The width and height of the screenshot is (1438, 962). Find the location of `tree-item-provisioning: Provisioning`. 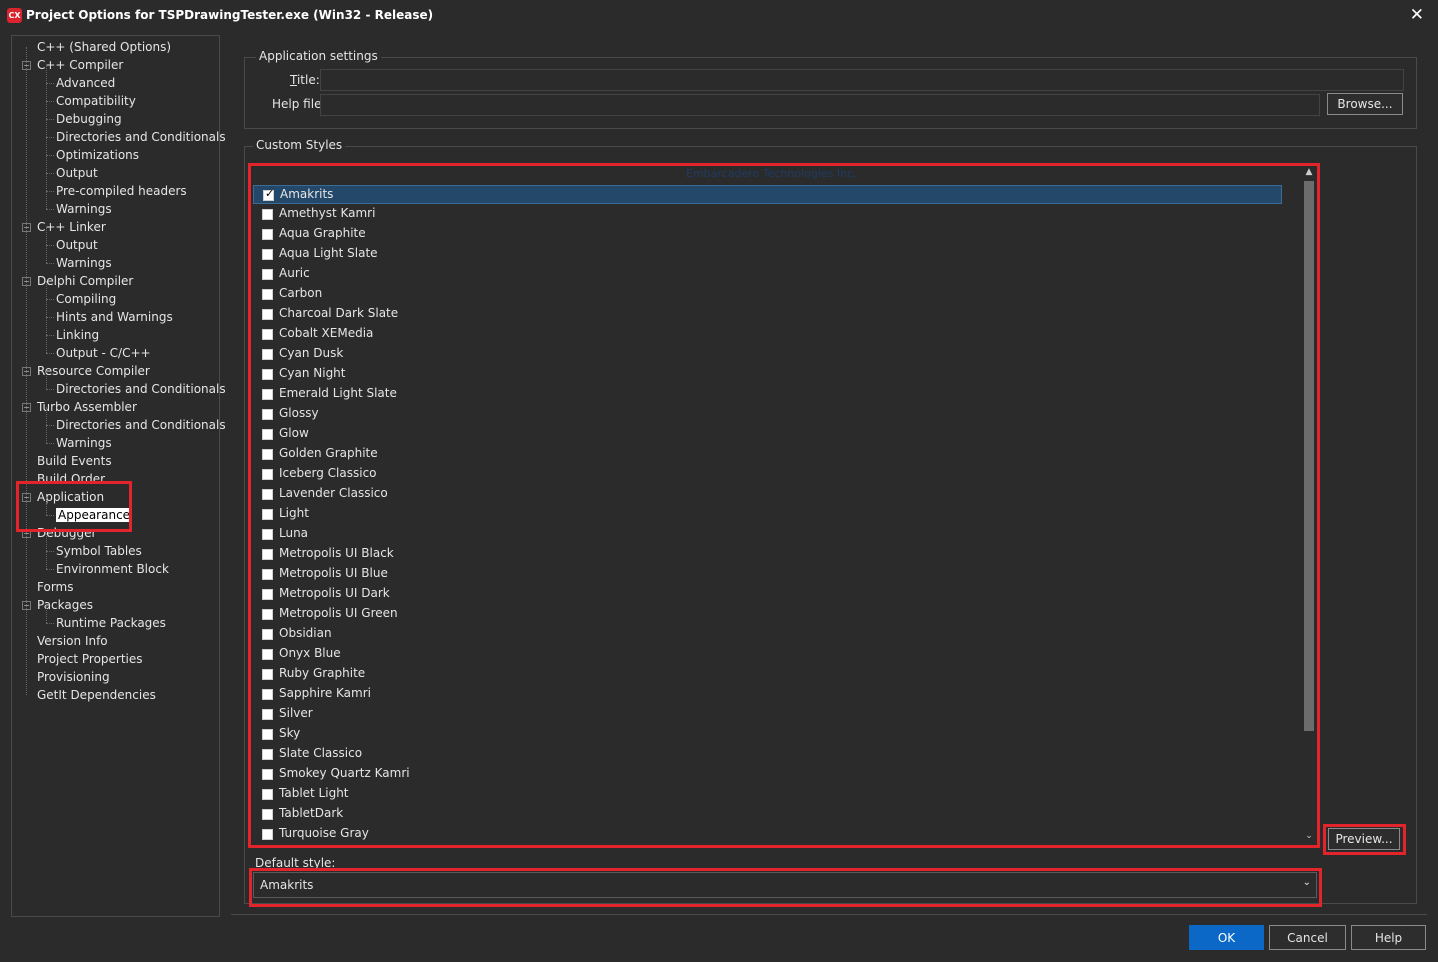

tree-item-provisioning: Provisioning is located at coordinates (73, 677).